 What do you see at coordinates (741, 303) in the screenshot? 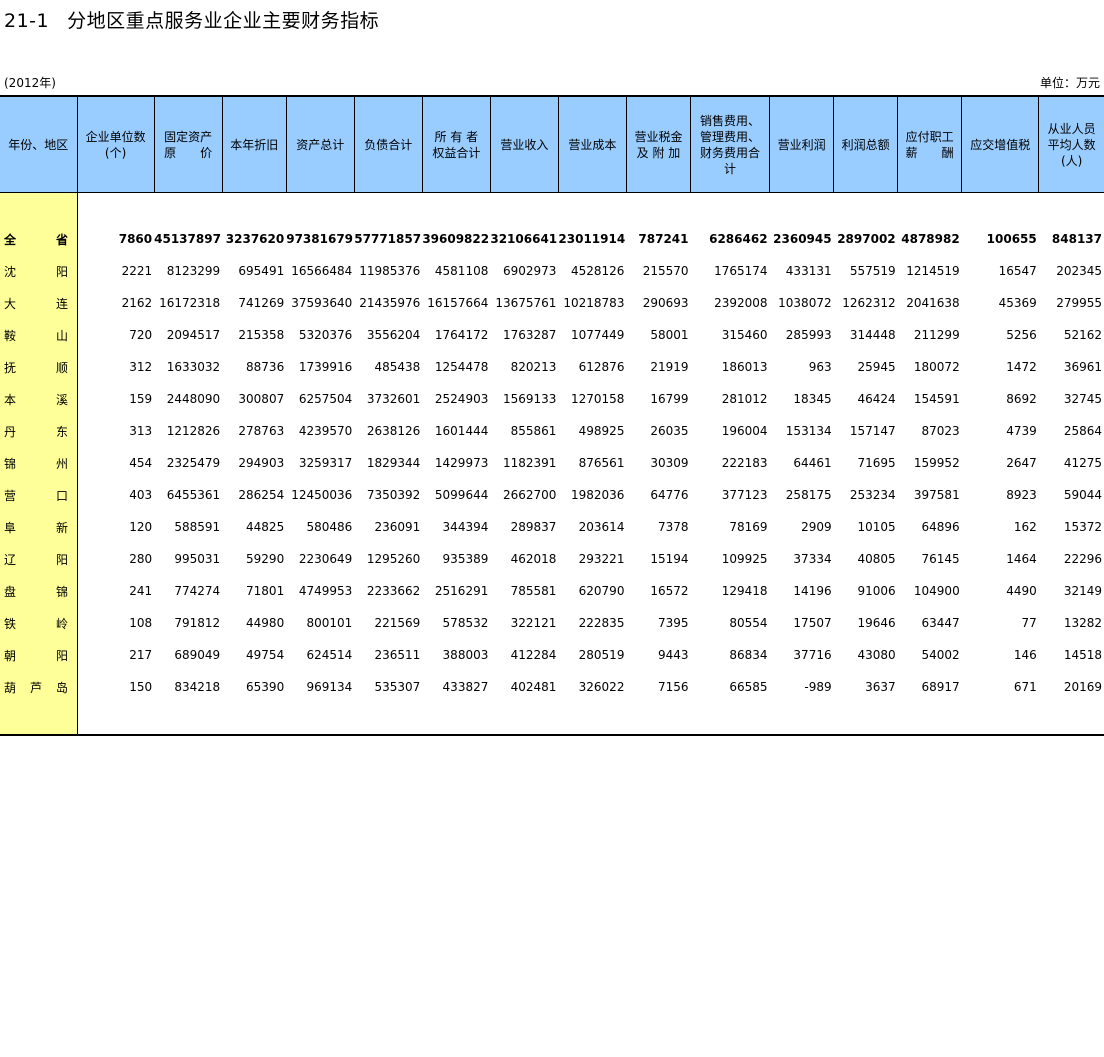
I see `value-cell: 2392008` at bounding box center [741, 303].